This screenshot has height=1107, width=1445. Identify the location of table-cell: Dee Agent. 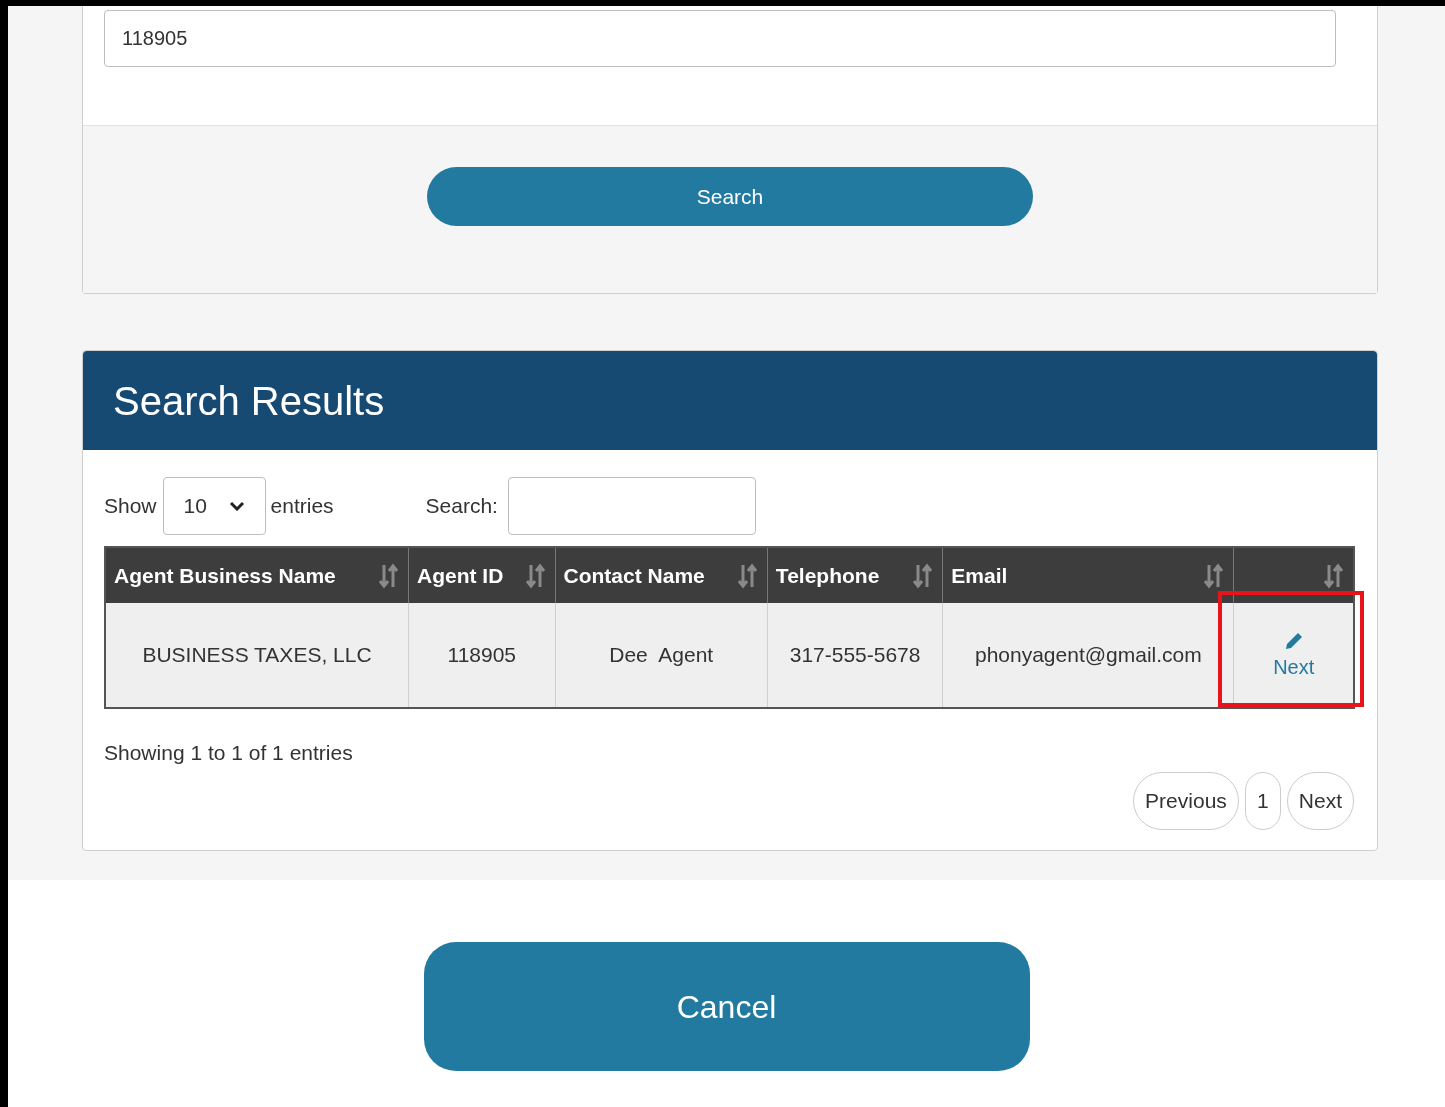
(661, 655).